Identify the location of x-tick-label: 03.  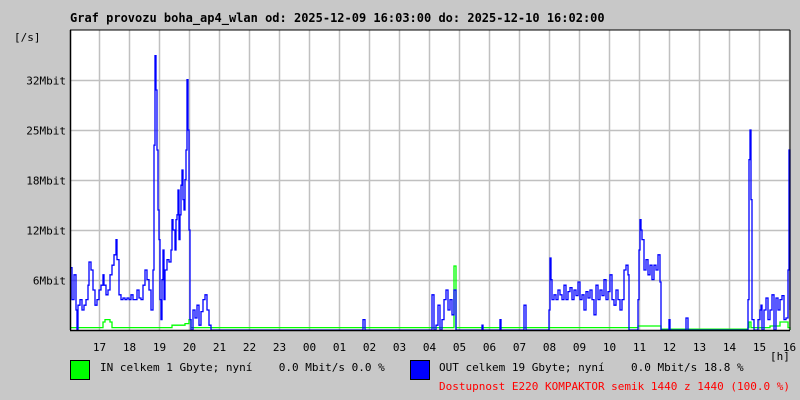
(399, 347).